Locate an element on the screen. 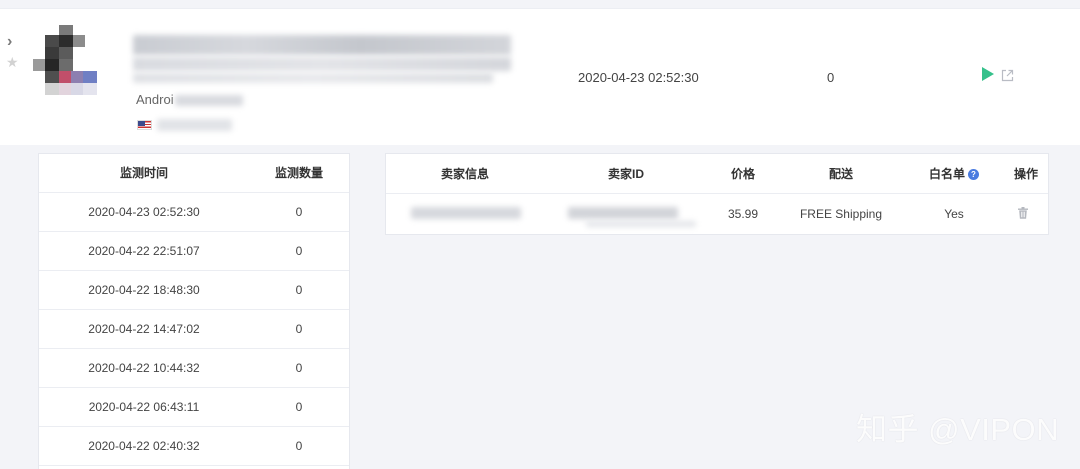 The image size is (1080, 469). marketplace-redacted is located at coordinates (194, 125).